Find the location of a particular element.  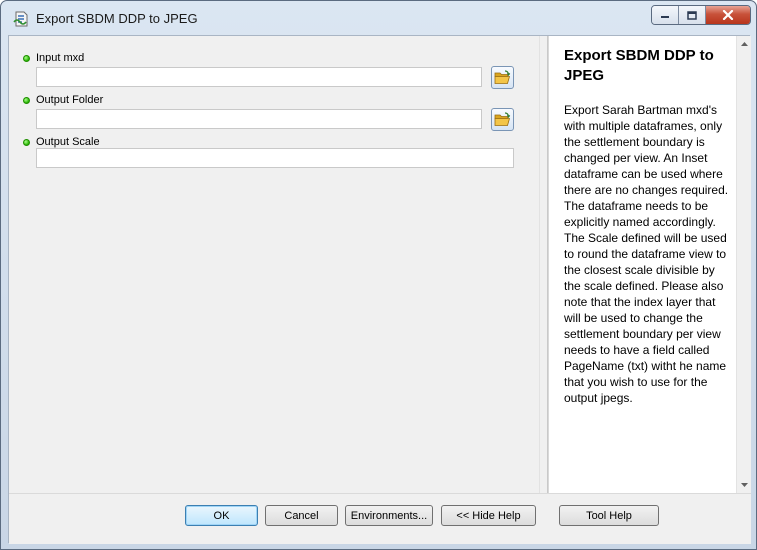

hide-help-button: << Hide Help is located at coordinates (488, 515).